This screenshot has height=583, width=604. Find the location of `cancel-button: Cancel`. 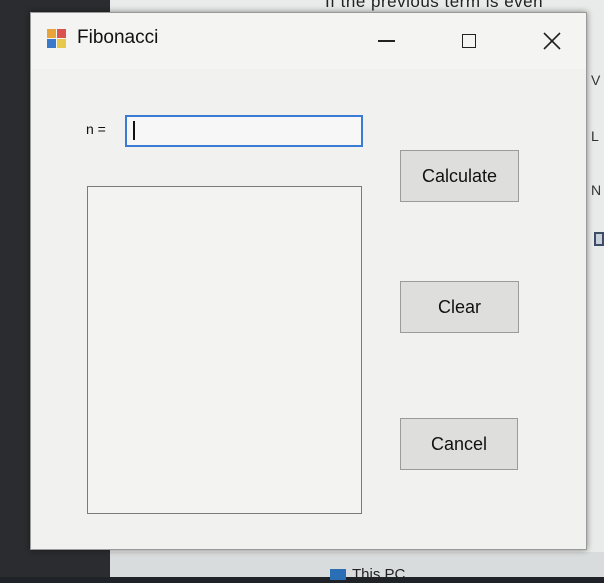

cancel-button: Cancel is located at coordinates (459, 444).